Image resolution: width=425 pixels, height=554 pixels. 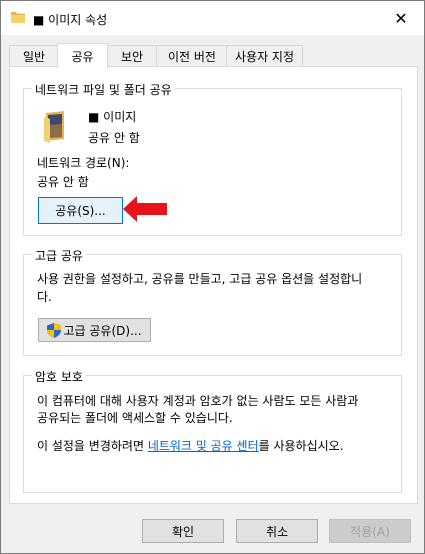 I want to click on ok-button: 확인, so click(x=183, y=531).